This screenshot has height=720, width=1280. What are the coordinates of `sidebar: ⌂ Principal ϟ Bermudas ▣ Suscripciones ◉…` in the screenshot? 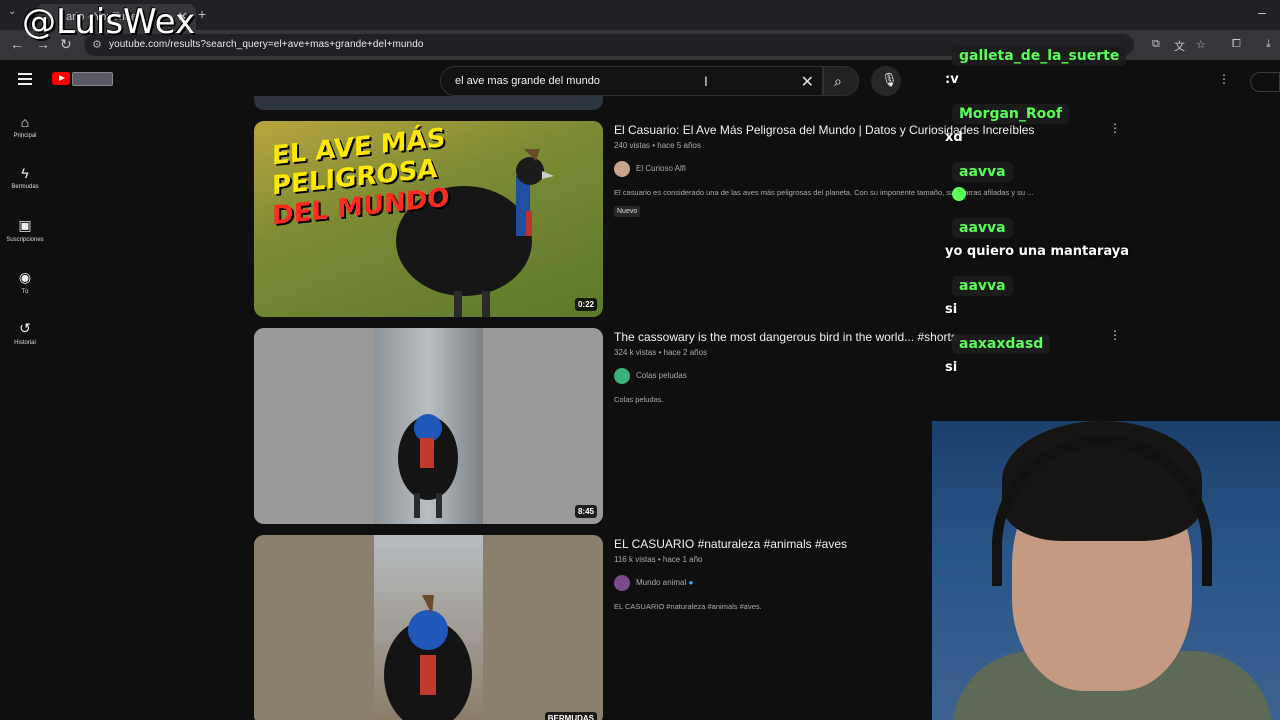 It's located at (25, 411).